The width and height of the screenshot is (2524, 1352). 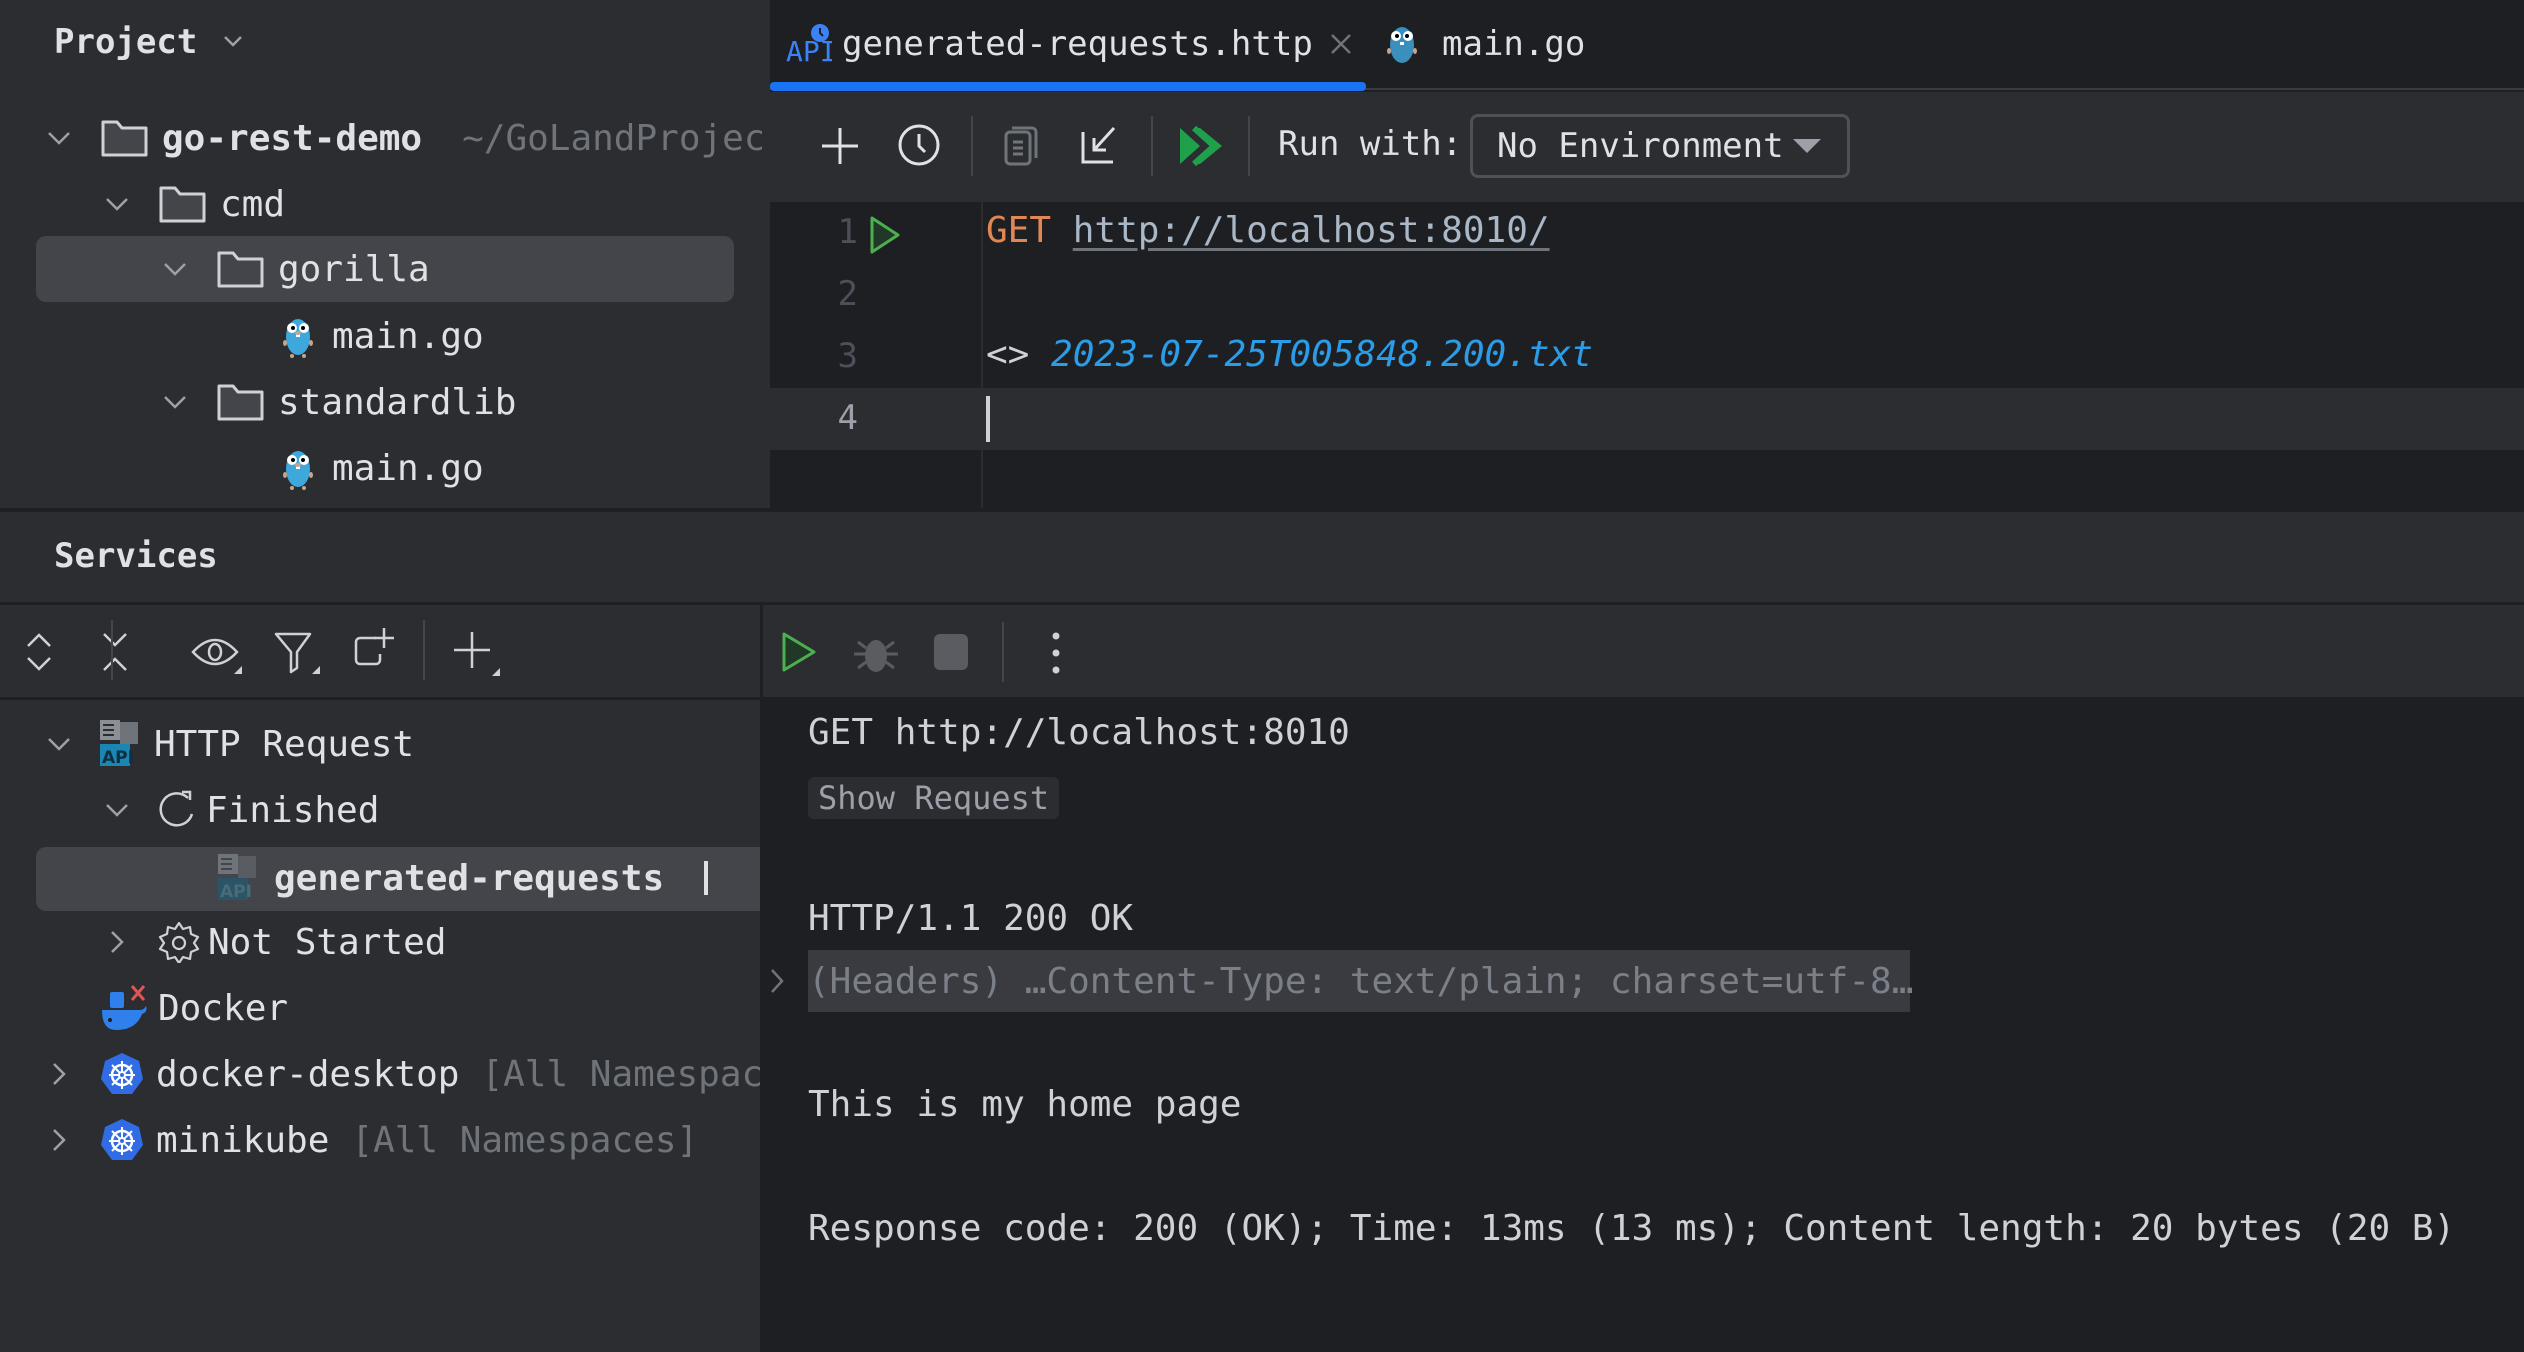 I want to click on import-icon, so click(x=1100, y=145).